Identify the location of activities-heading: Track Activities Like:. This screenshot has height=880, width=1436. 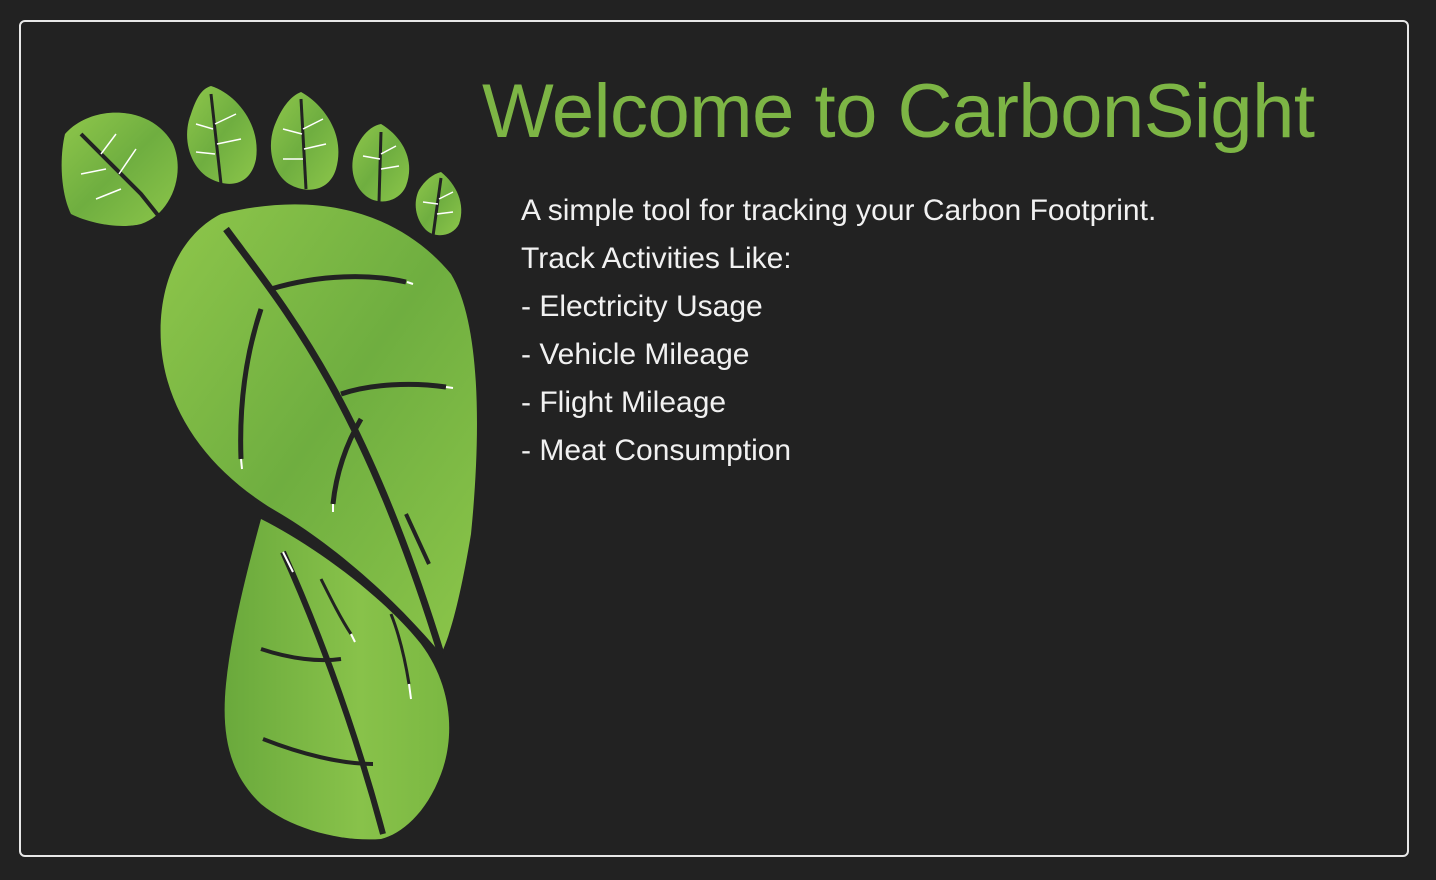
(656, 258).